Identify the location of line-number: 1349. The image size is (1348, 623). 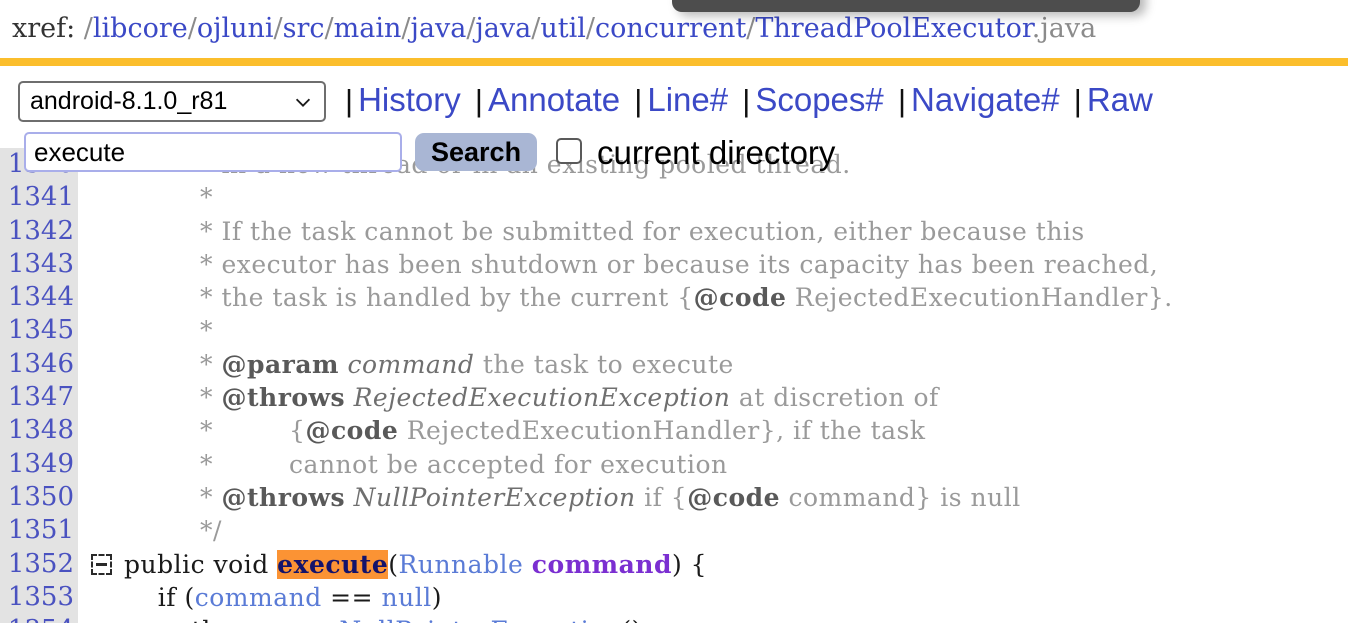
(39, 464).